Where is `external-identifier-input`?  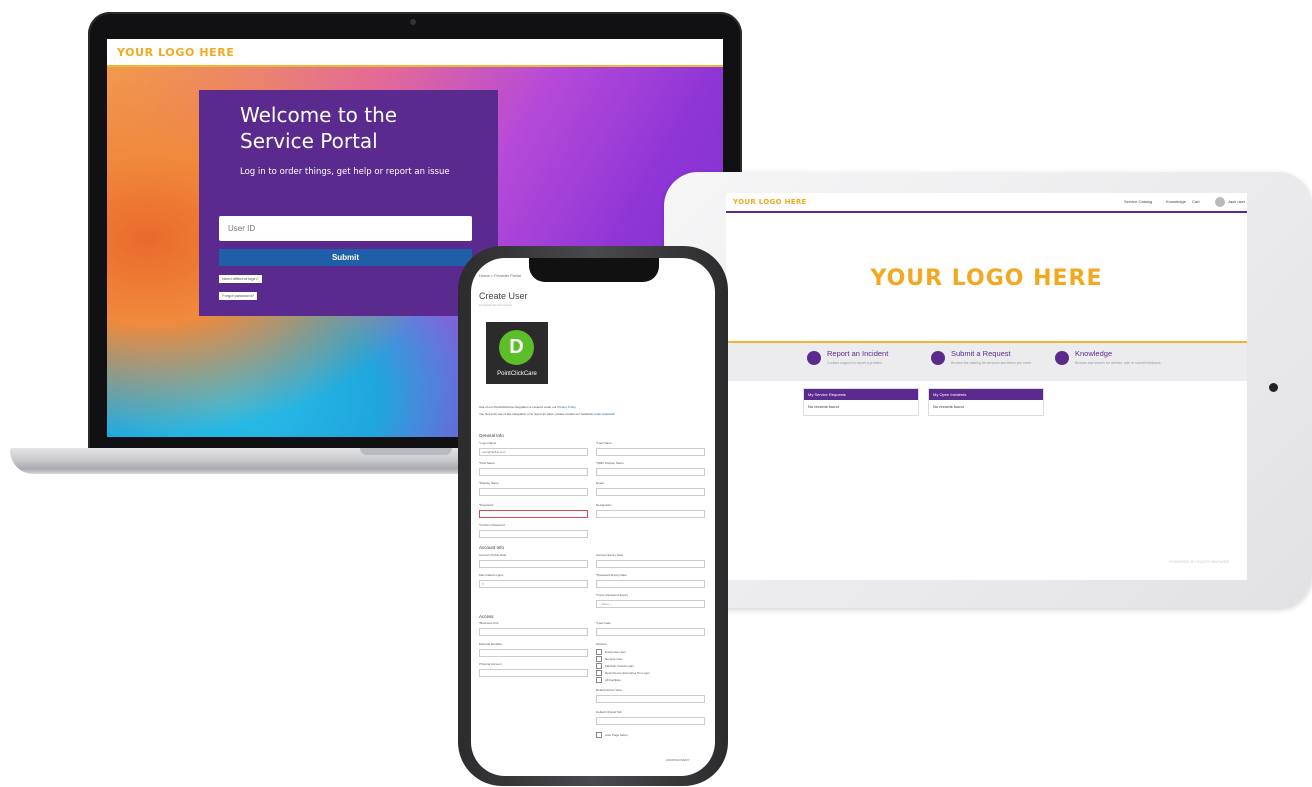 external-identifier-input is located at coordinates (533, 653).